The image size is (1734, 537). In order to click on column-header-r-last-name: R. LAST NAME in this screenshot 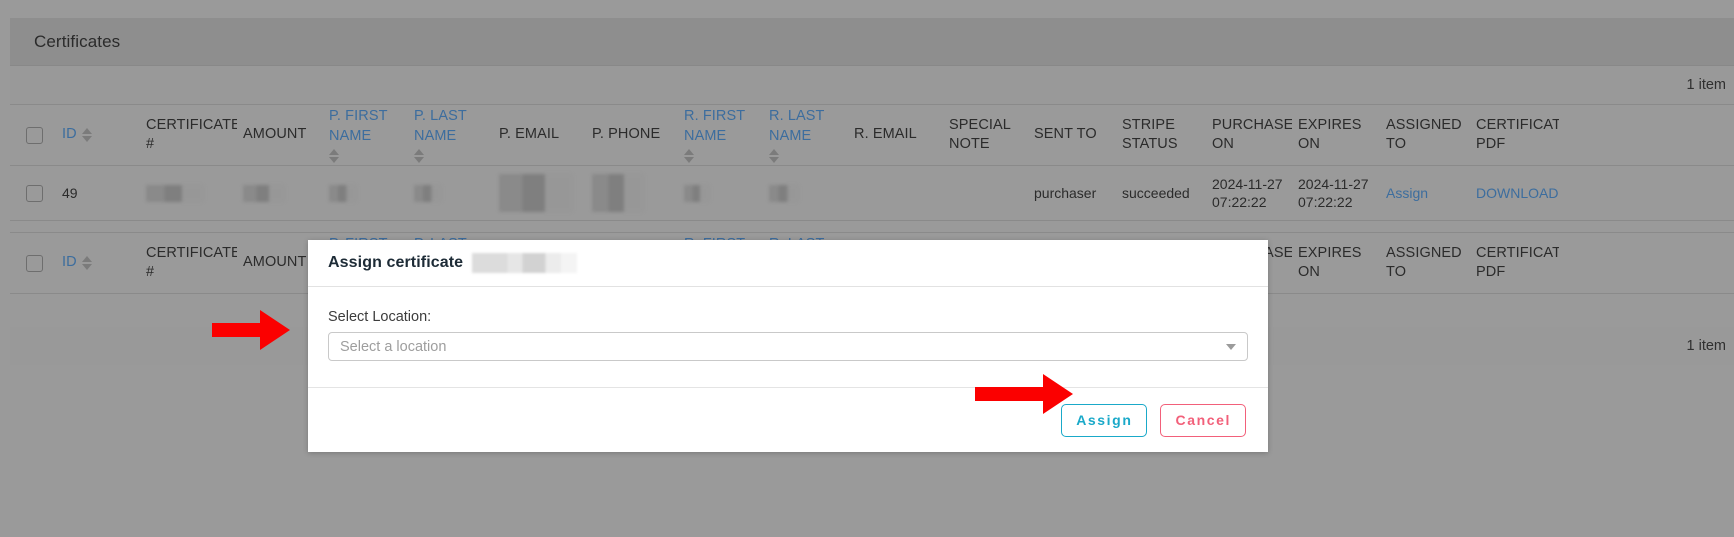, I will do `click(805, 135)`.